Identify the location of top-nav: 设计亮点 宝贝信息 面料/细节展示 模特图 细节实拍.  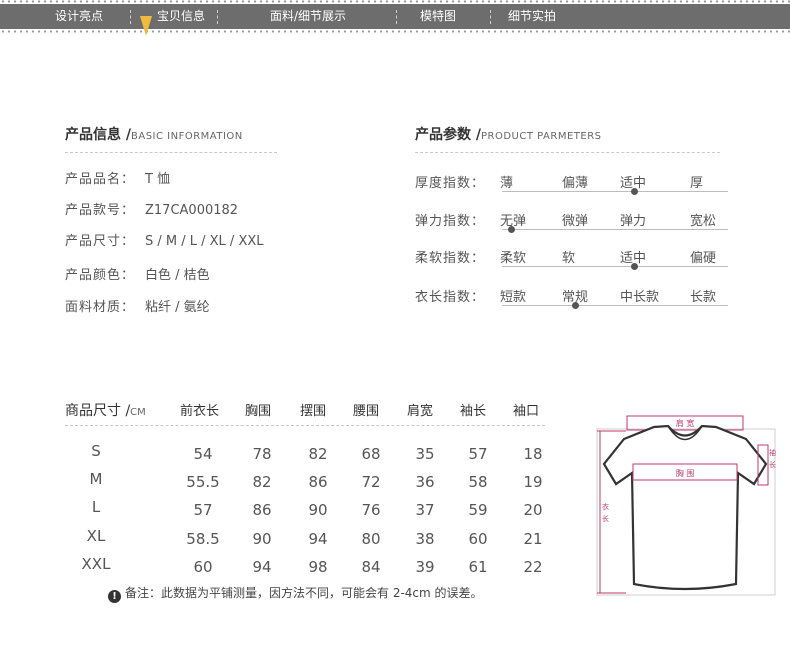
(395, 16).